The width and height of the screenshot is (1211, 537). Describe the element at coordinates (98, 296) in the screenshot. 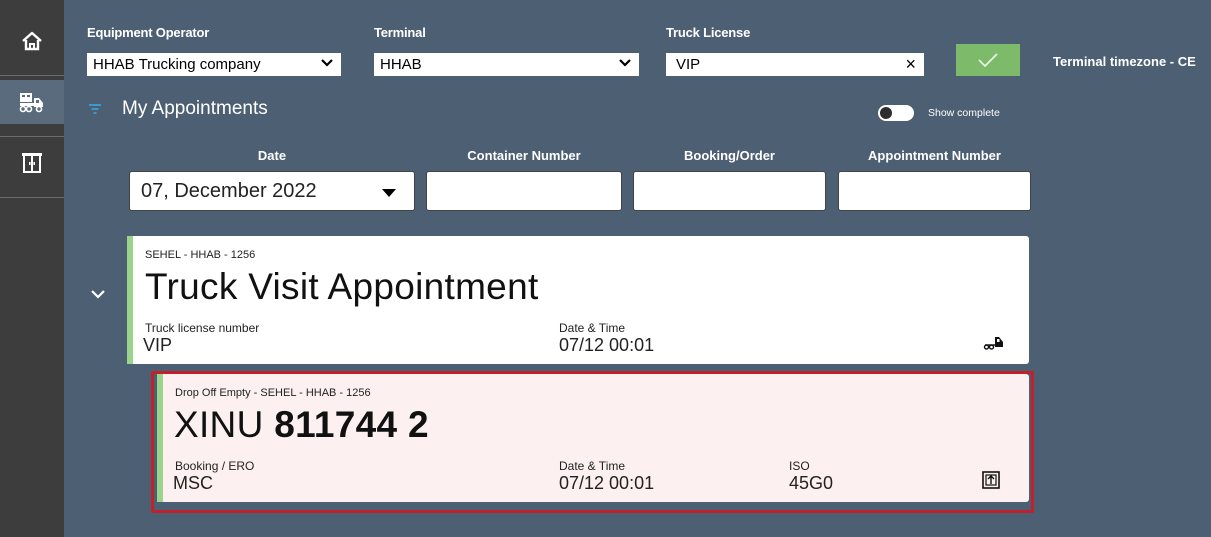

I see `collapse-chevron-icon` at that location.